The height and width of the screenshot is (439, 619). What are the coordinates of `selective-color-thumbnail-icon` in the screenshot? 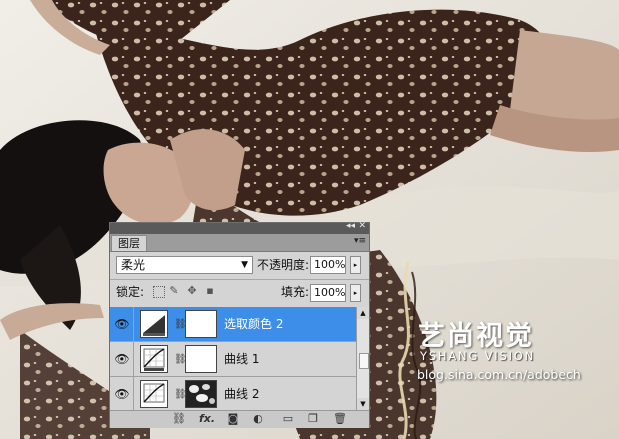 It's located at (154, 324).